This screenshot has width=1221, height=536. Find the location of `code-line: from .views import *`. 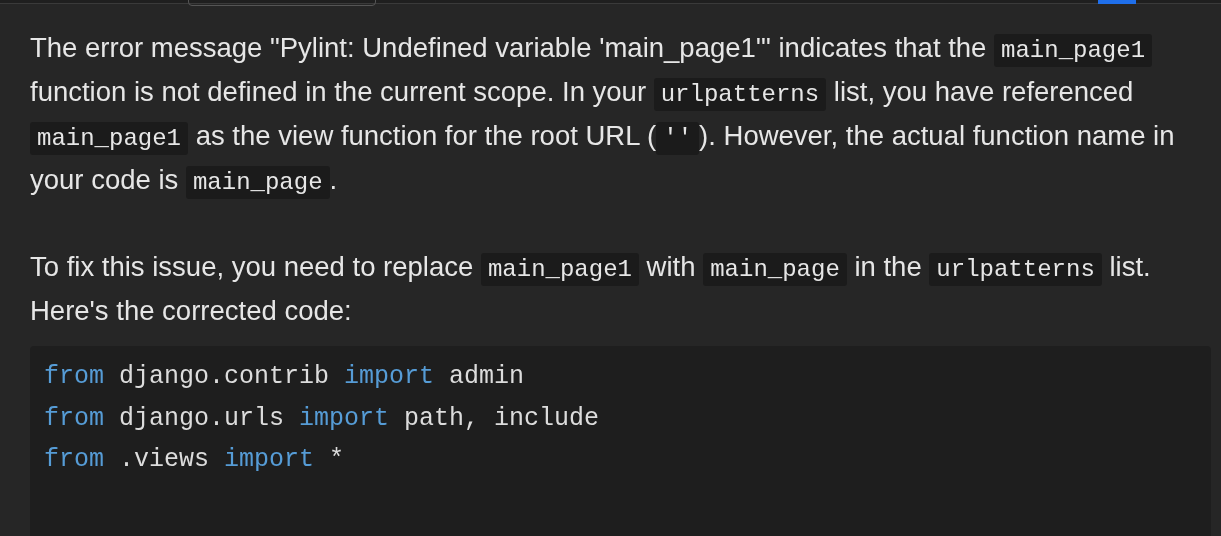

code-line: from .views import * is located at coordinates (194, 459).